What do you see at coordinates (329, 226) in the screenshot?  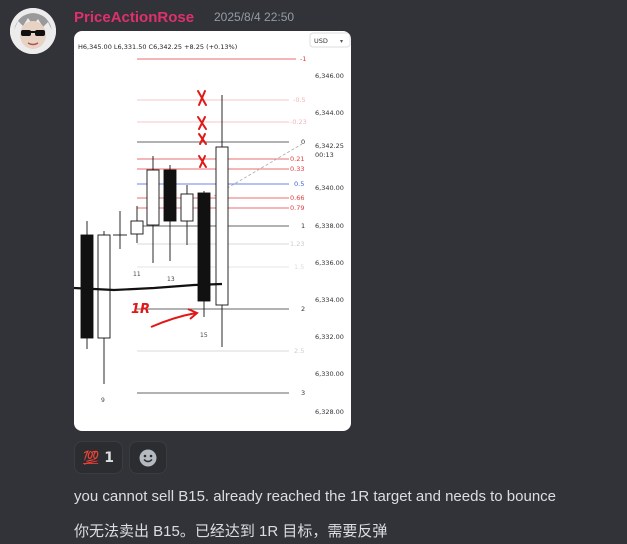 I see `price-label: 6,338.00` at bounding box center [329, 226].